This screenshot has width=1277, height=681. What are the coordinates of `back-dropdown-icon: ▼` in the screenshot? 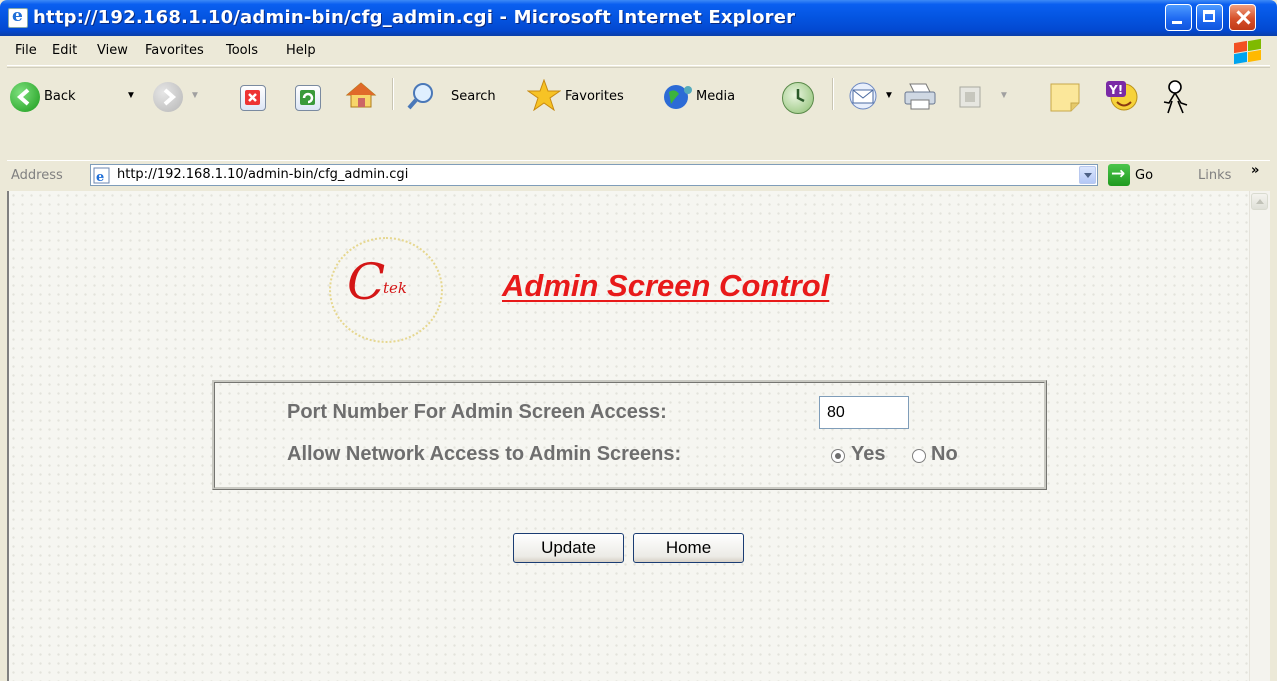 It's located at (131, 95).